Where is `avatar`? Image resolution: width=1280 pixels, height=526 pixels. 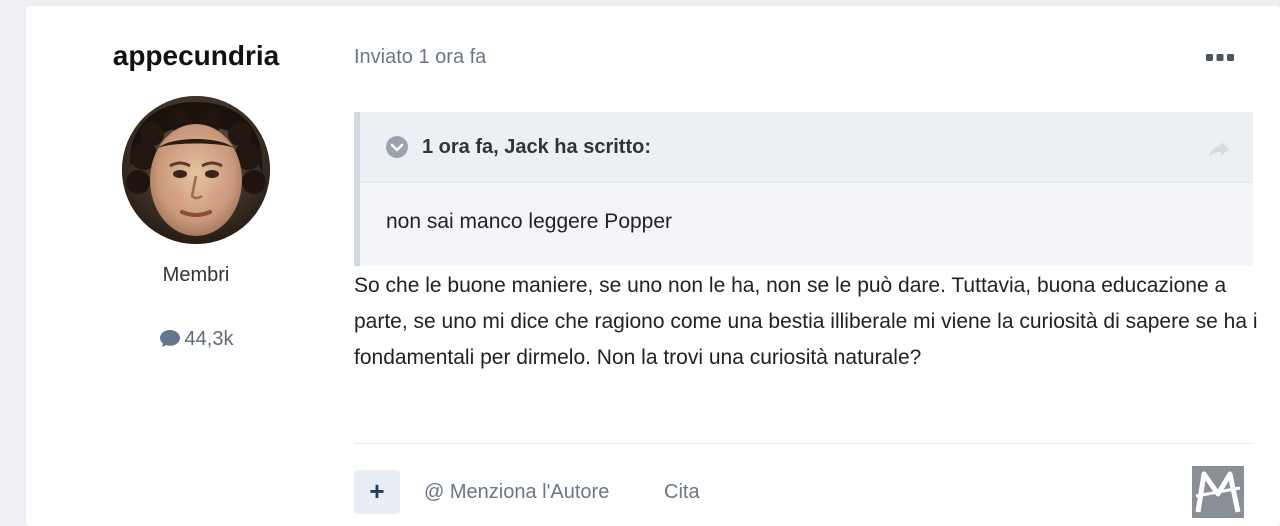 avatar is located at coordinates (196, 170).